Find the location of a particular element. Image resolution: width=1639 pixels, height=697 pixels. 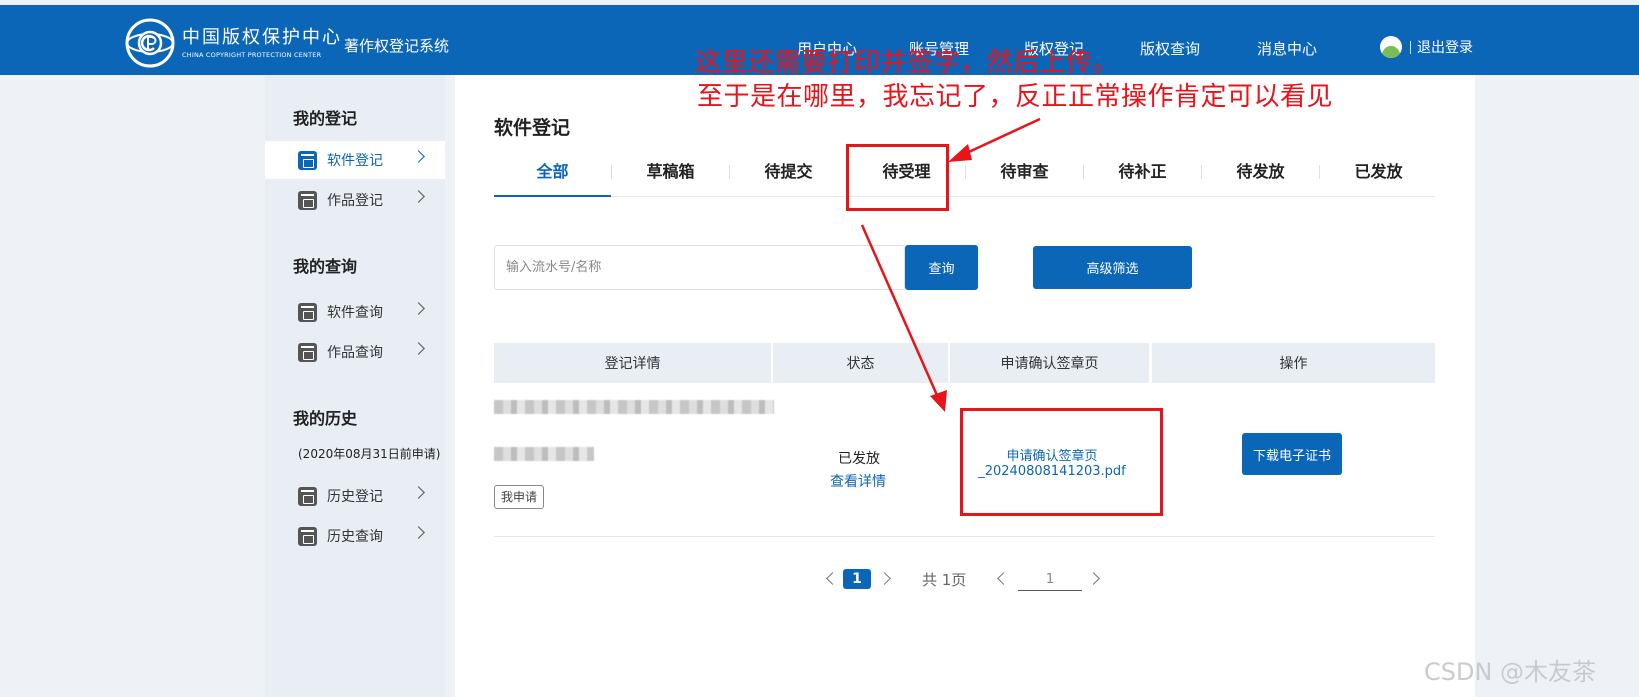

tab-issued: 已发放 is located at coordinates (1378, 172).